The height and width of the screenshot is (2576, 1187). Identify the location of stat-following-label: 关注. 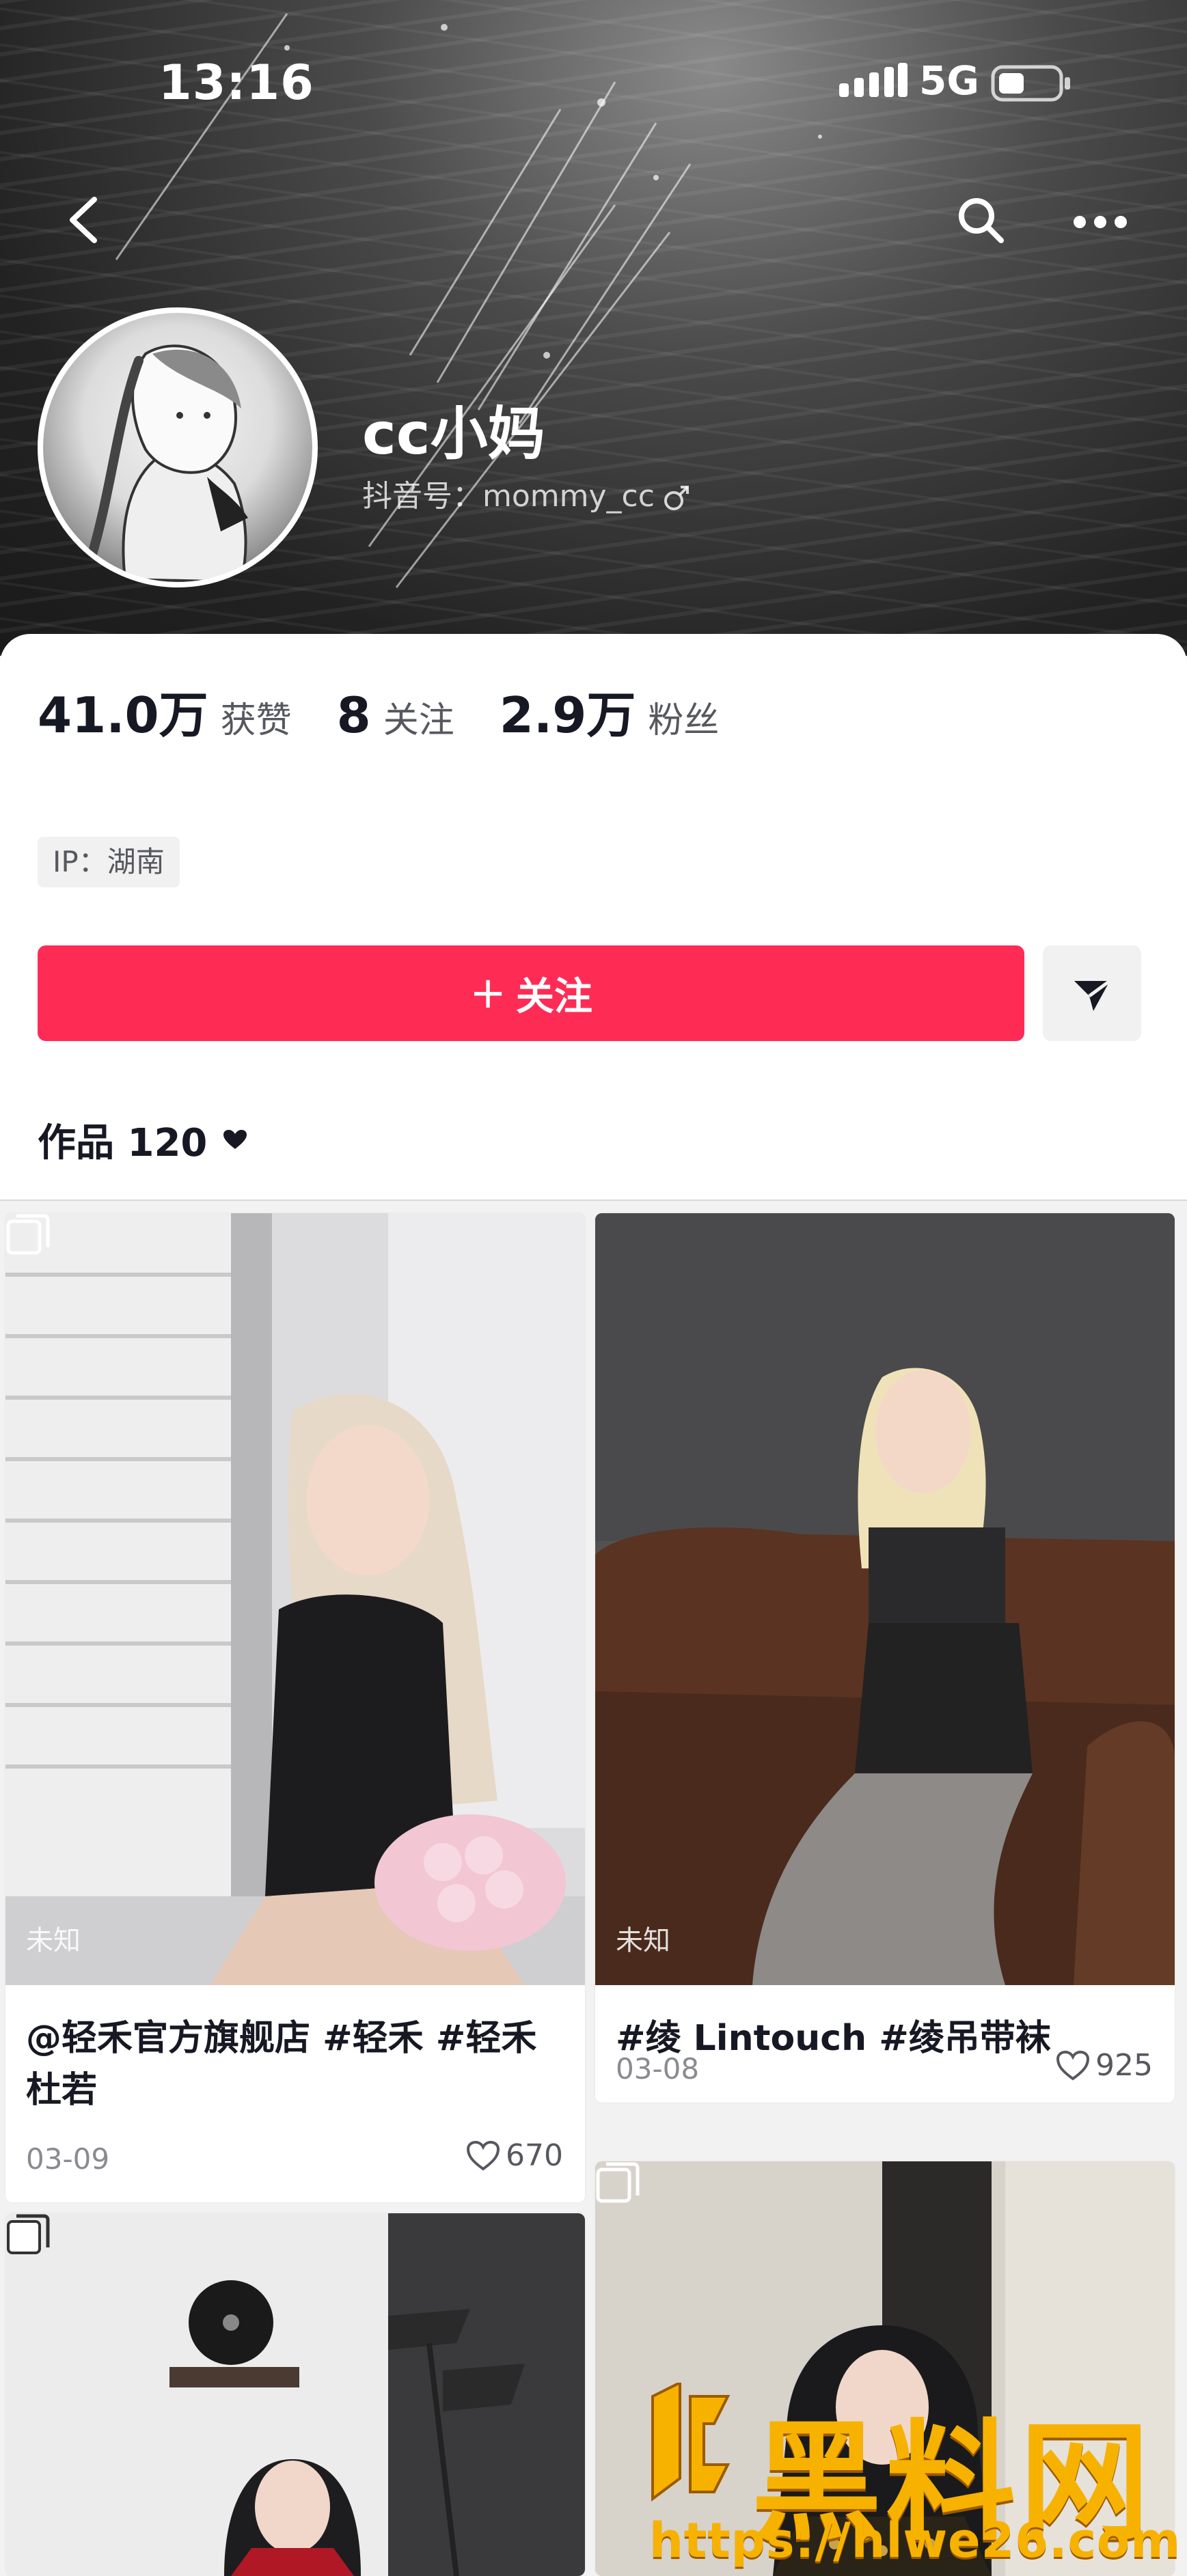
(418, 721).